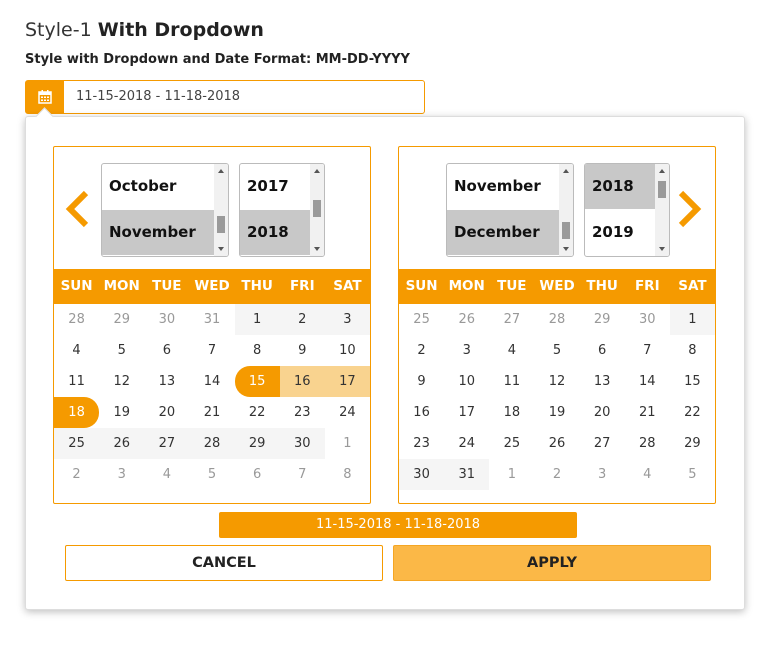 Image resolution: width=772 pixels, height=647 pixels. Describe the element at coordinates (503, 232) in the screenshot. I see `month-option-selected: December` at that location.